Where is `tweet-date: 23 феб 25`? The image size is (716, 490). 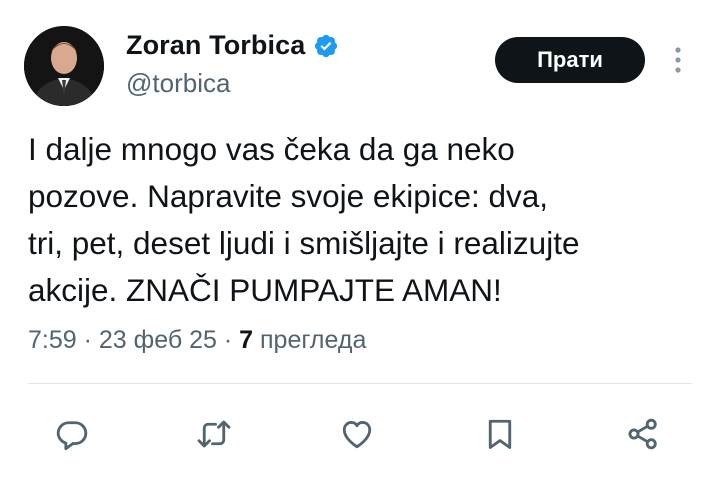
tweet-date: 23 феб 25 is located at coordinates (158, 340).